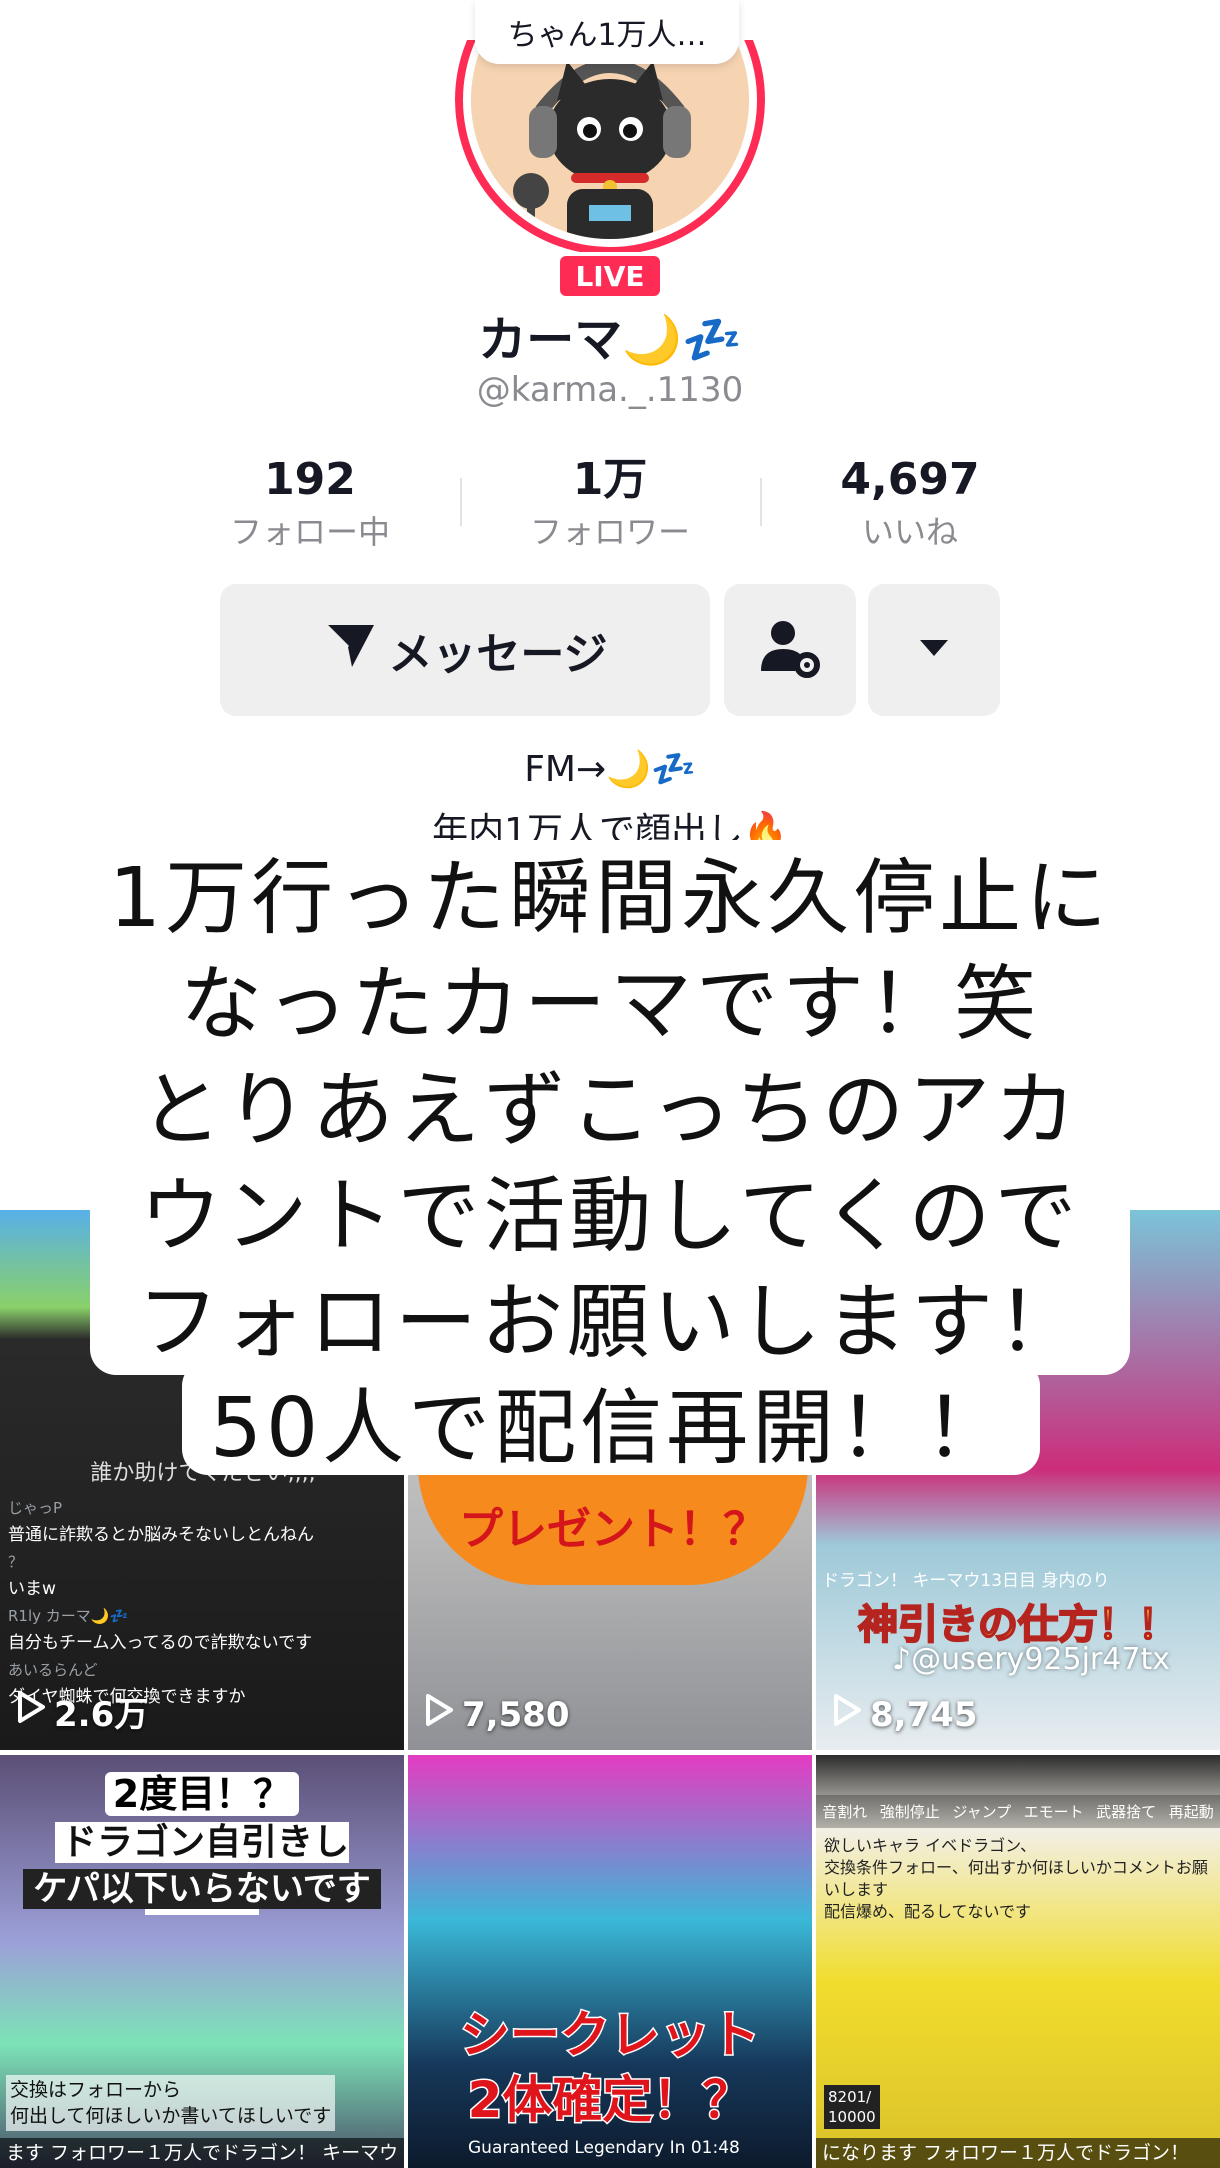 This screenshot has width=1220, height=2168. I want to click on thumbnail-counter: 8201/ 10000, so click(852, 2107).